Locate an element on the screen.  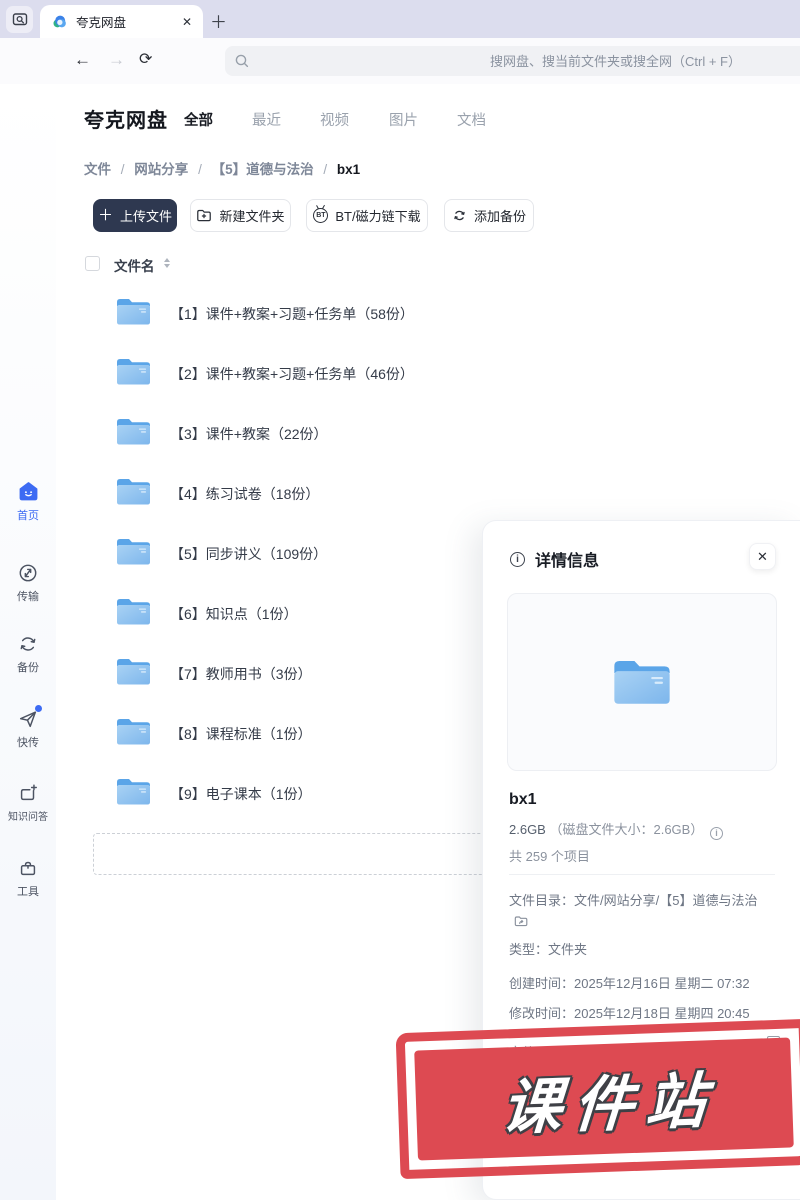
folder-name: 【3】课件+教案（22份） is located at coordinates (249, 434).